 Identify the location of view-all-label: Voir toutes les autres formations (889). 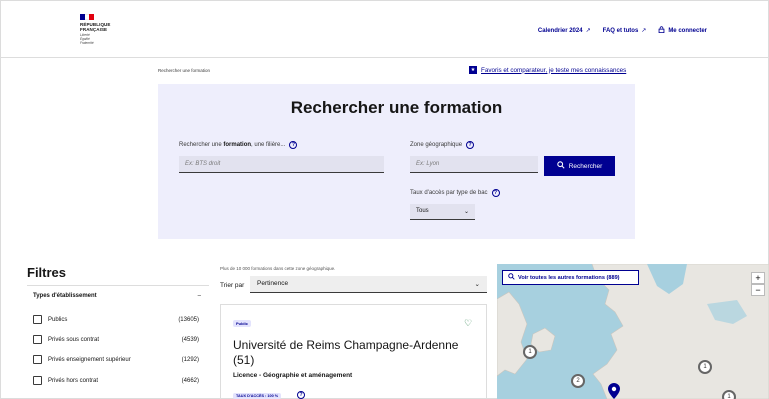
(569, 277).